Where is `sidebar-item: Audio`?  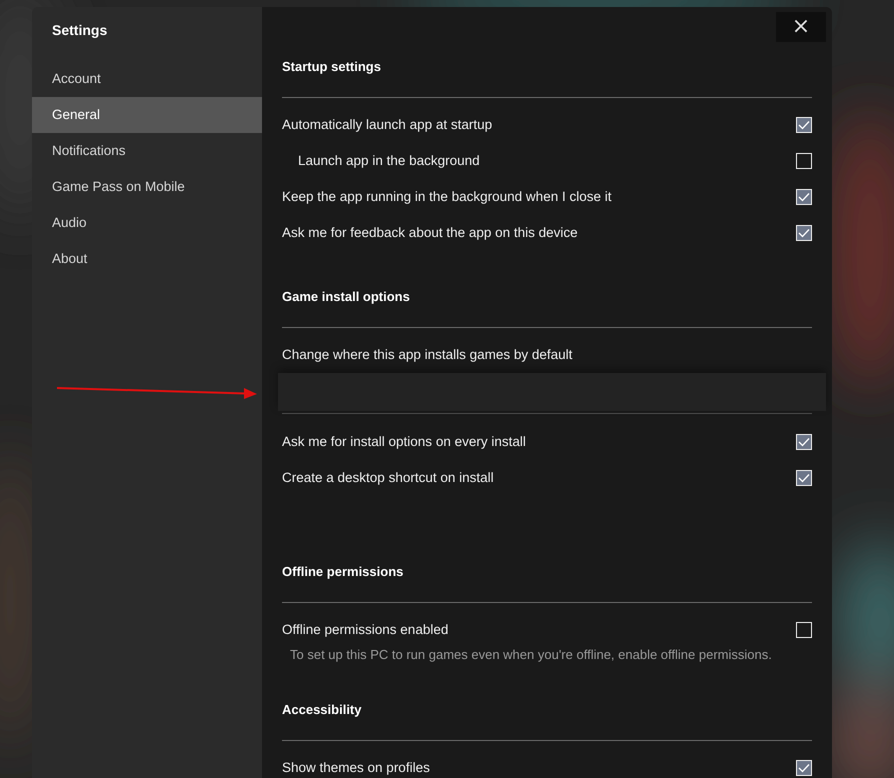 sidebar-item: Audio is located at coordinates (147, 223).